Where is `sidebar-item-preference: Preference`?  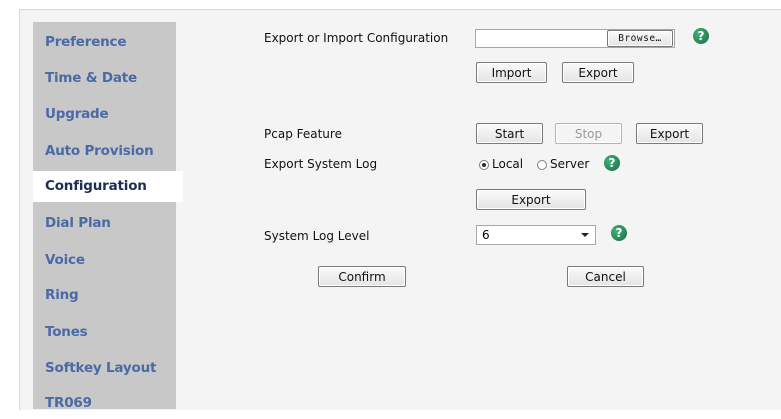 sidebar-item-preference: Preference is located at coordinates (104, 42).